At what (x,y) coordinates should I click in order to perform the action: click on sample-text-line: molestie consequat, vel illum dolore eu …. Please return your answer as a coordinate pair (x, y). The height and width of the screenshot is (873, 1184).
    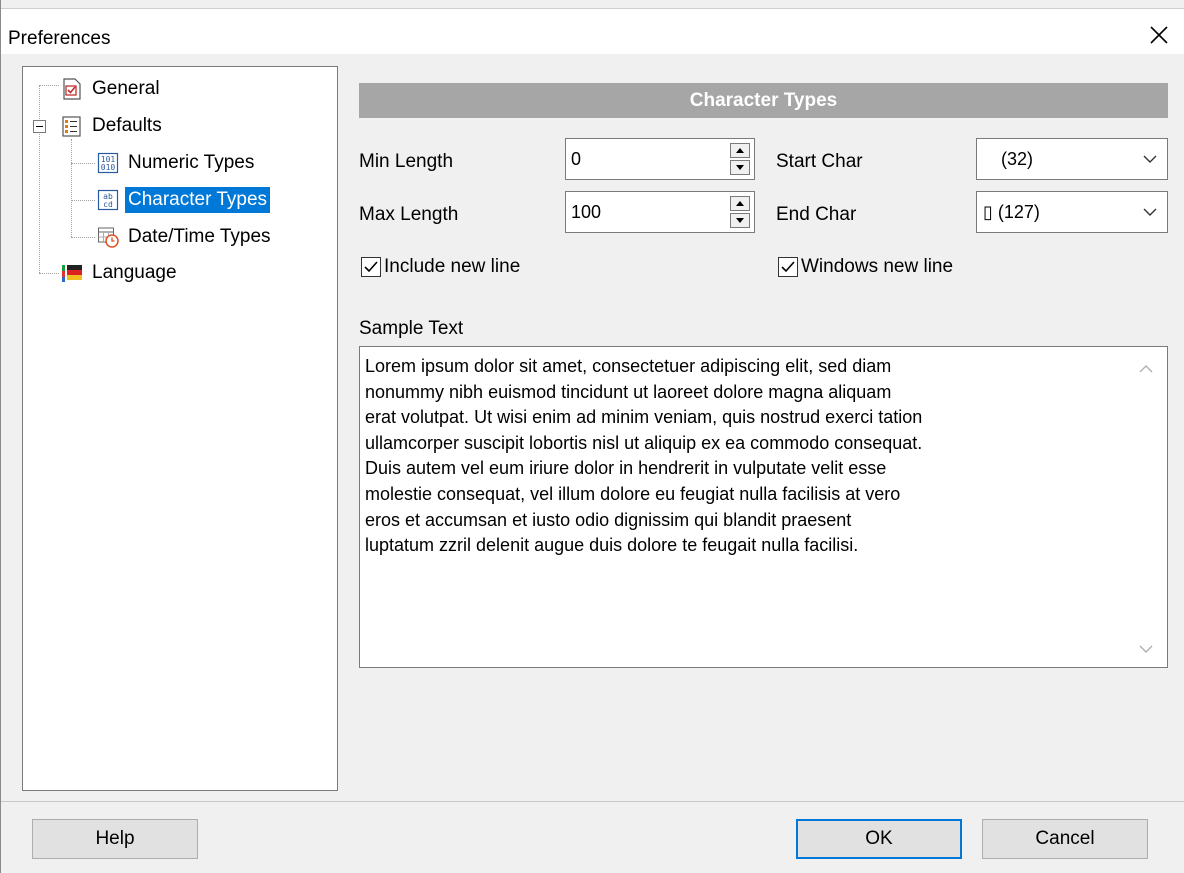
    Looking at the image, I should click on (633, 493).